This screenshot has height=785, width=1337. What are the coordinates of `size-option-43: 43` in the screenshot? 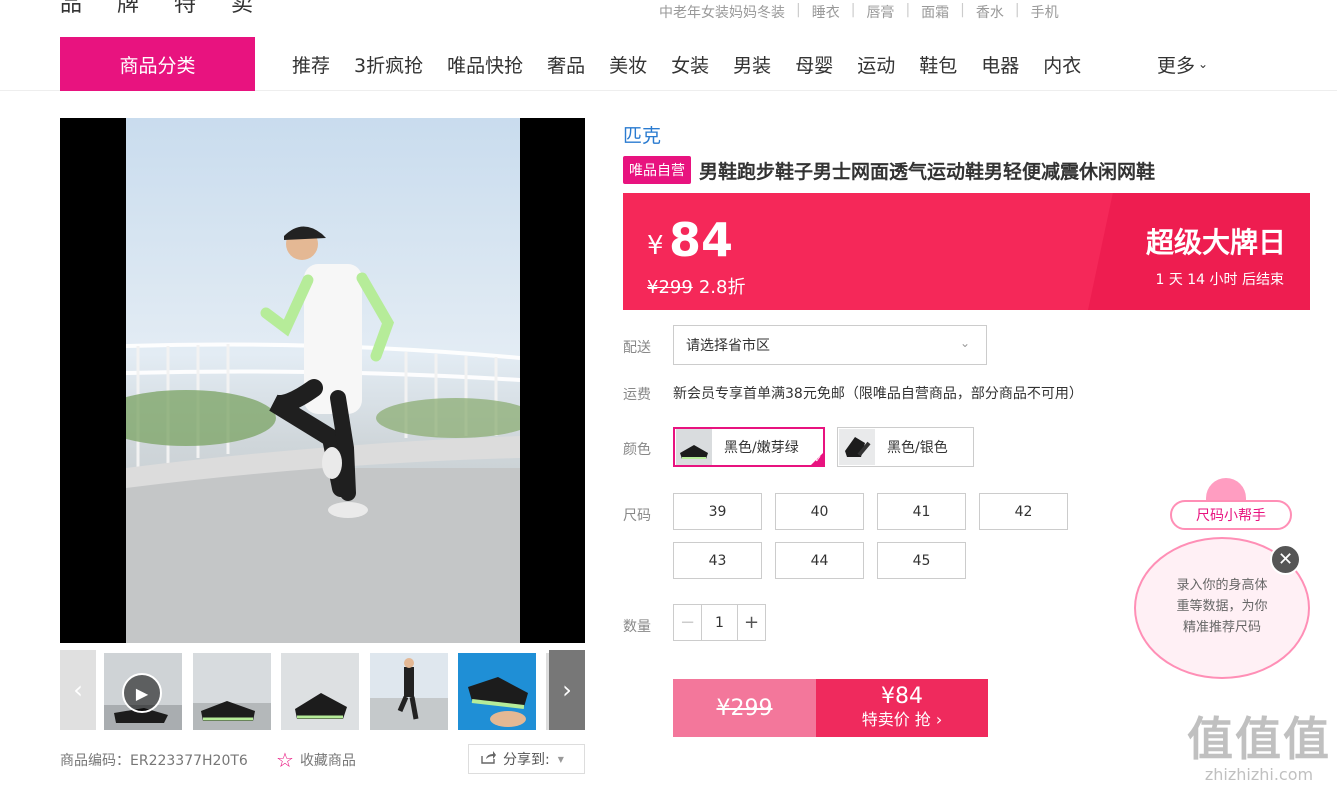 It's located at (717, 560).